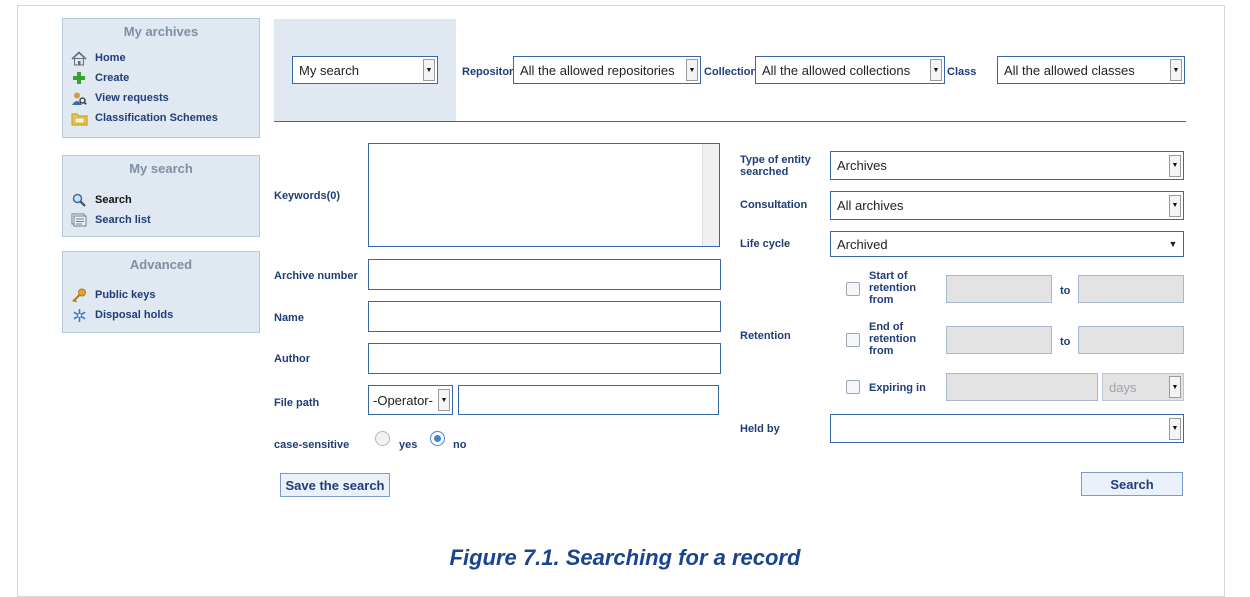 The image size is (1250, 597). I want to click on author-field, so click(544, 358).